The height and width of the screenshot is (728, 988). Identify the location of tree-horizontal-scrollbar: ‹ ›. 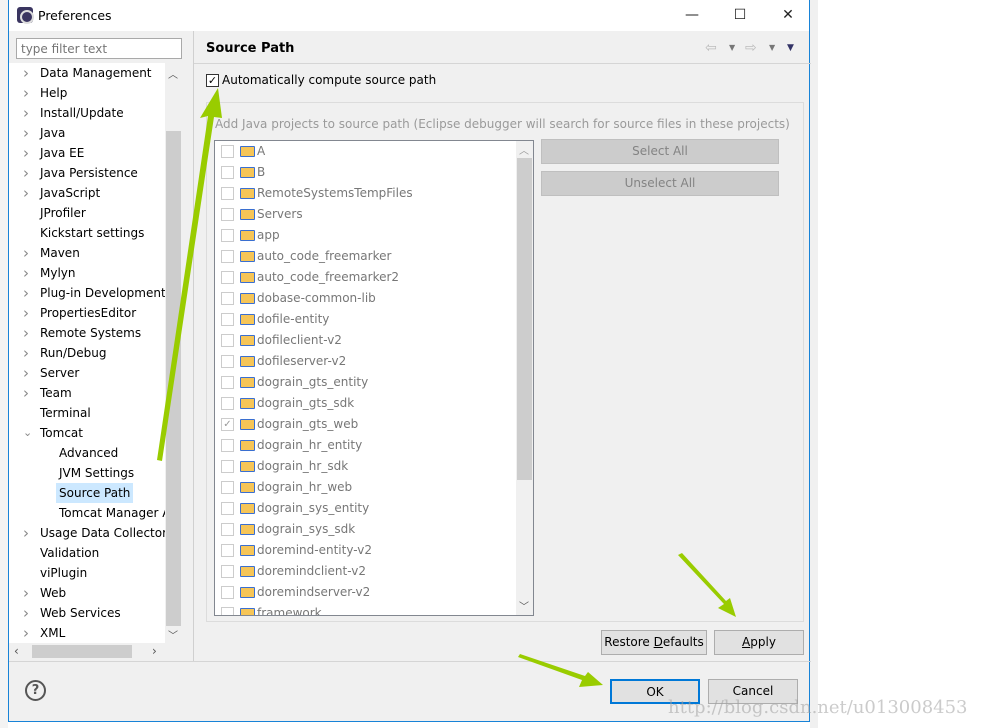
(95, 651).